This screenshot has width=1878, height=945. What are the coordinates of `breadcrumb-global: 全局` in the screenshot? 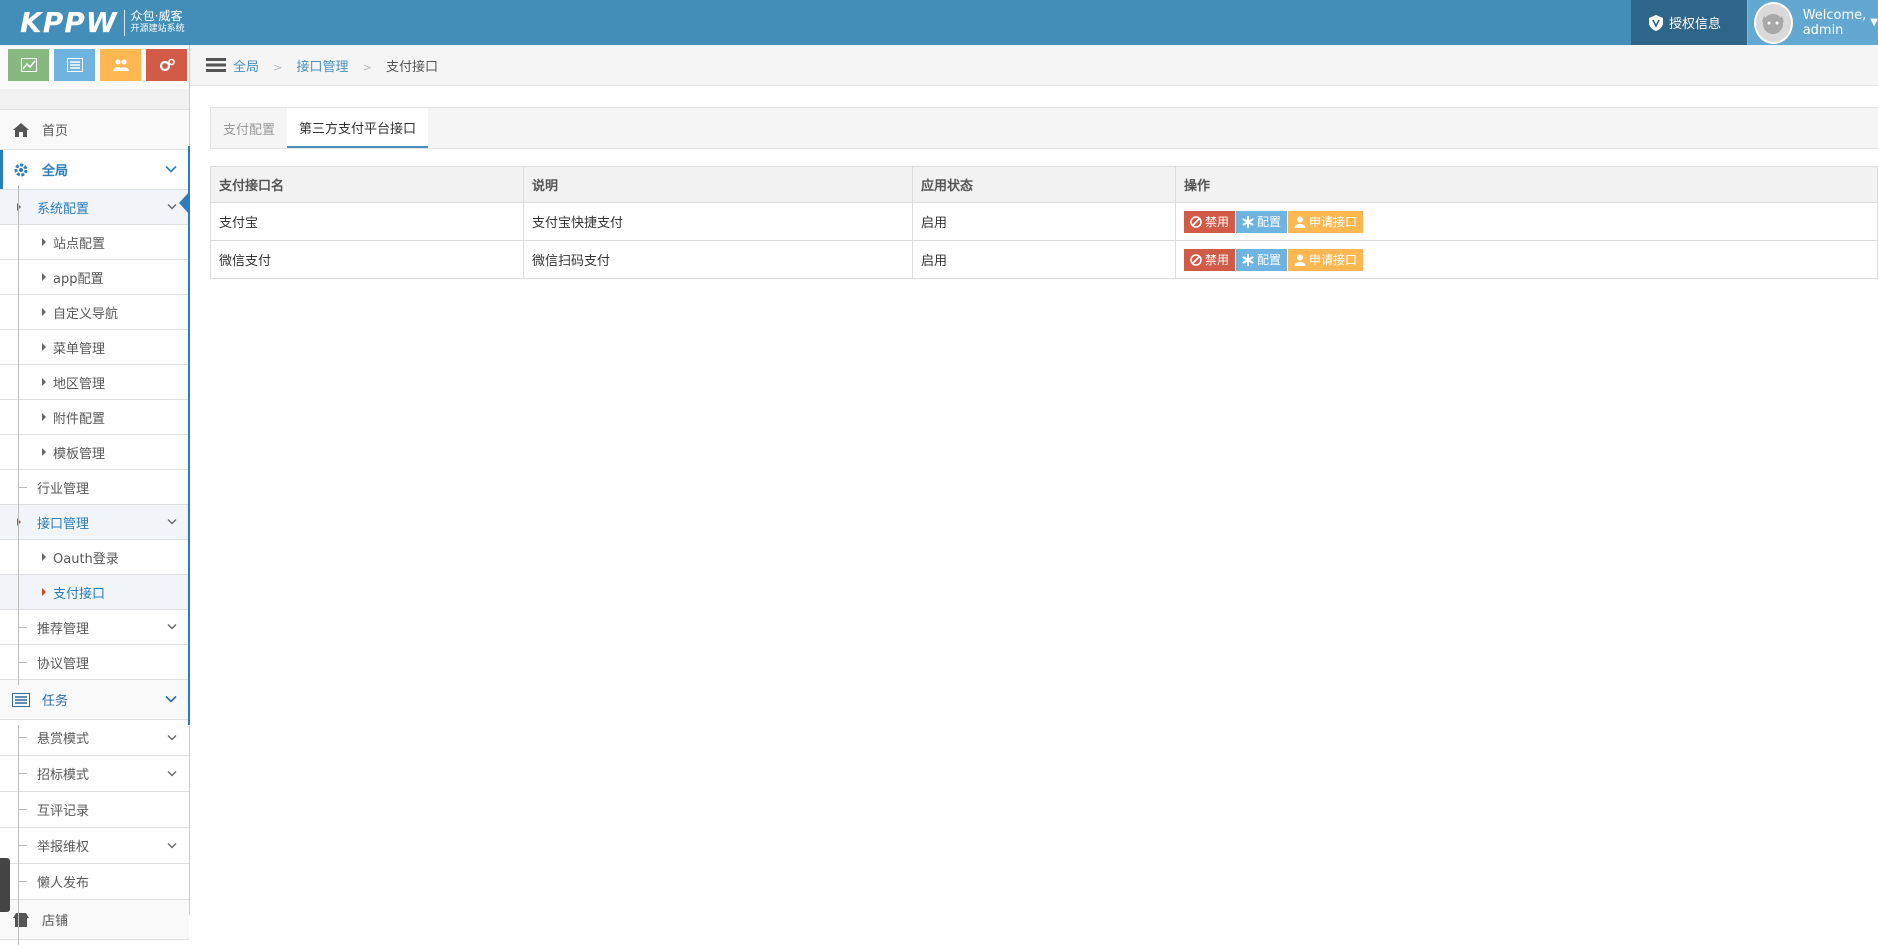 It's located at (246, 67).